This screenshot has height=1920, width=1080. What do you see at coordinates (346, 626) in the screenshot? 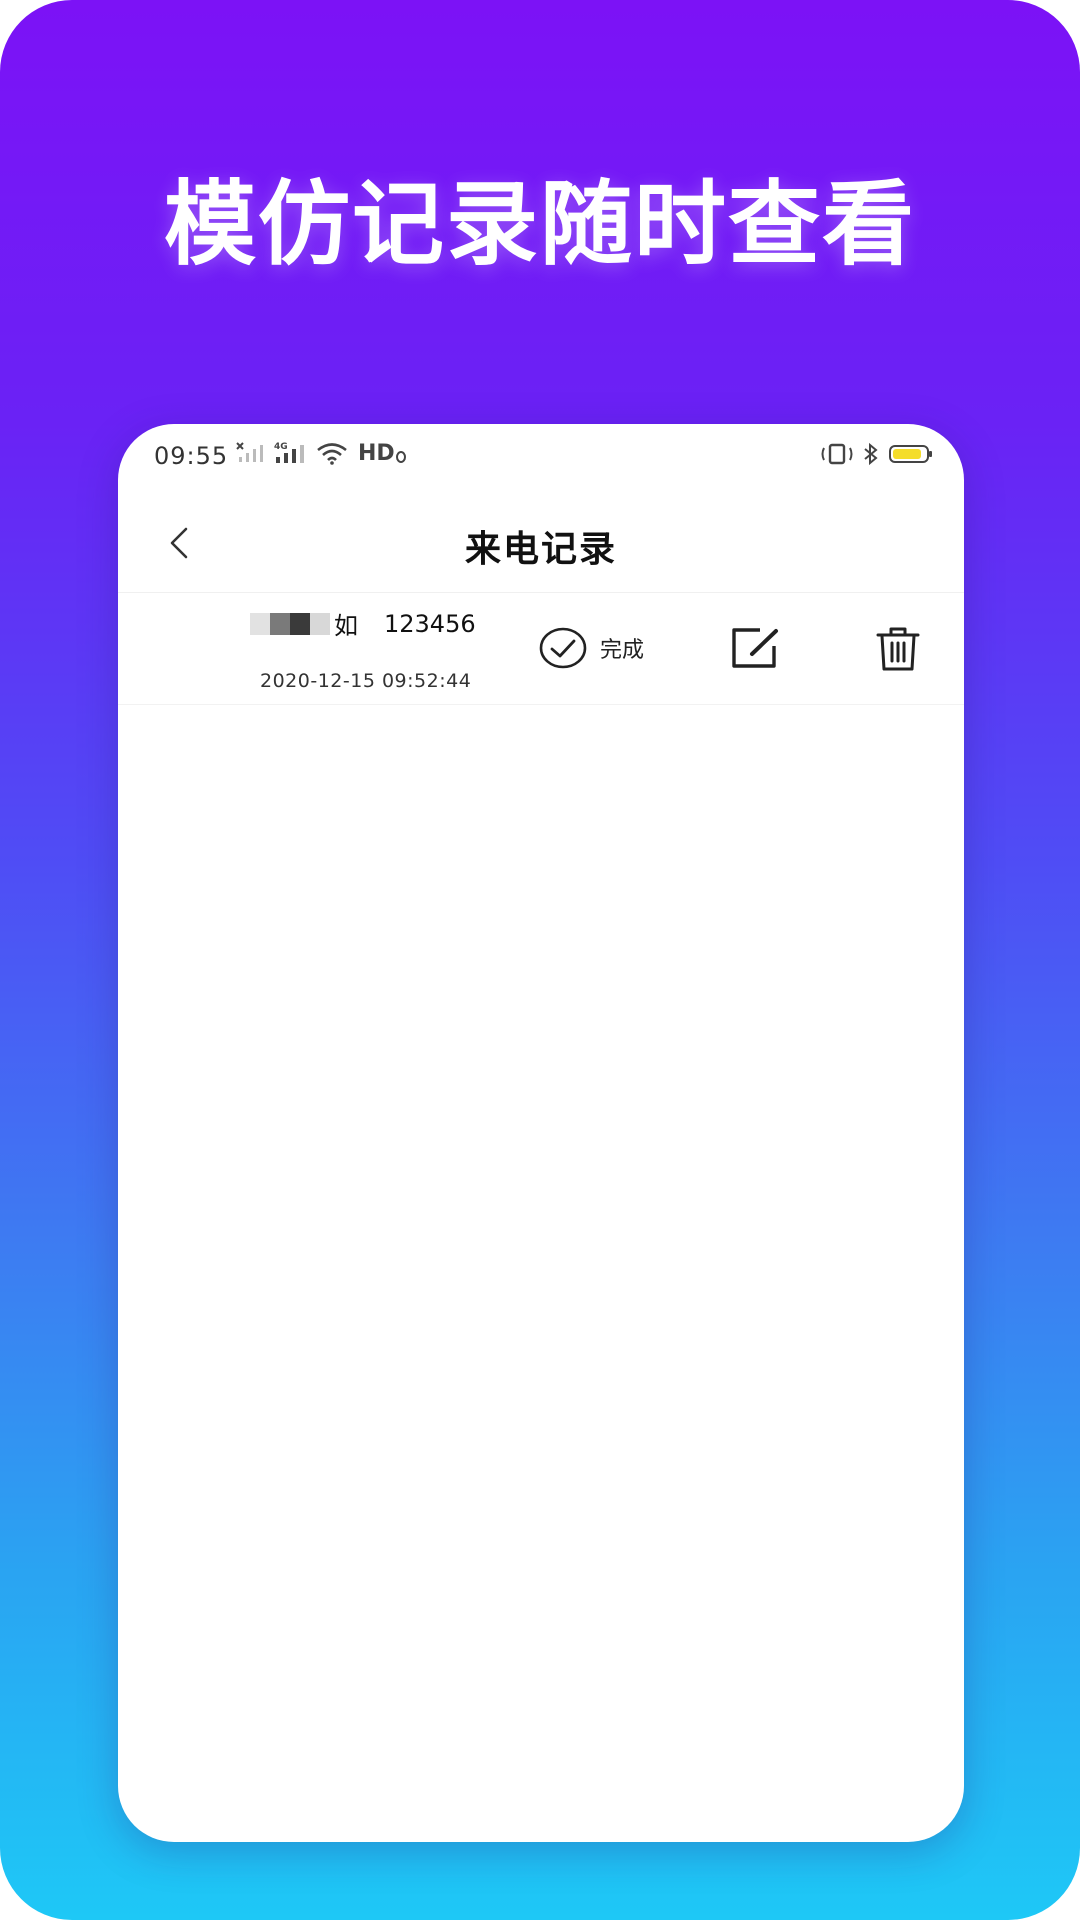
I see `caller-name: 如` at bounding box center [346, 626].